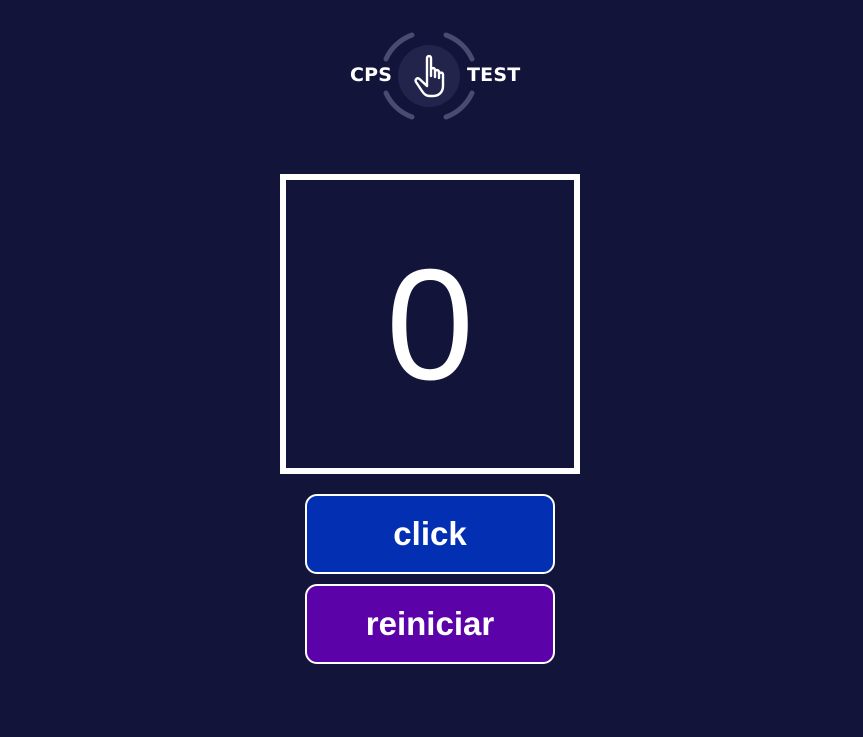 The width and height of the screenshot is (863, 737). I want to click on logo-ring-icon, so click(429, 76).